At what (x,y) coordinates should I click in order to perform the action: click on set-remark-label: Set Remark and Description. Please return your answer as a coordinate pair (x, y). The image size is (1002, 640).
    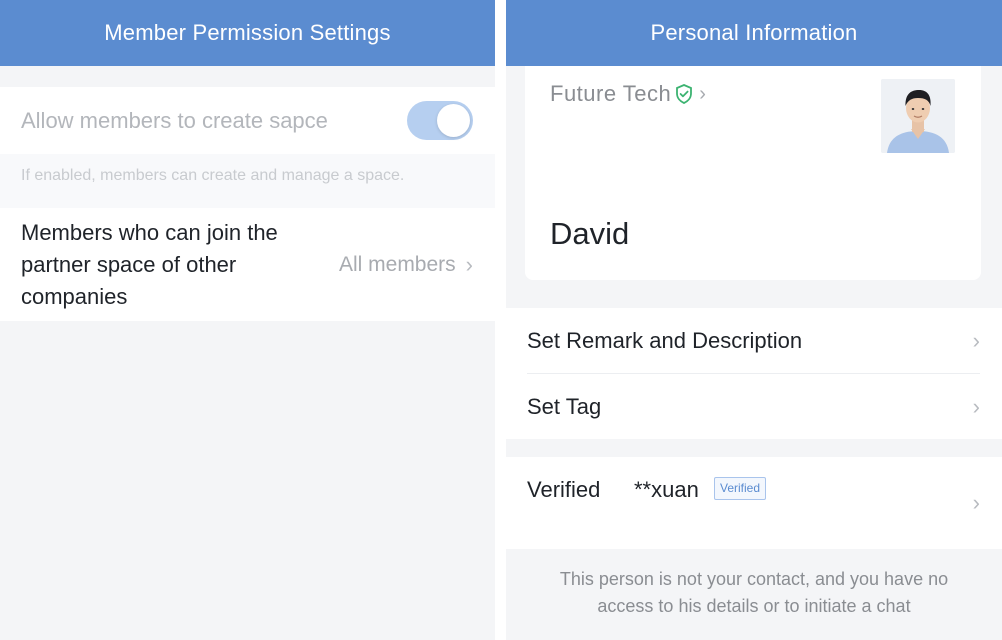
    Looking at the image, I should click on (665, 340).